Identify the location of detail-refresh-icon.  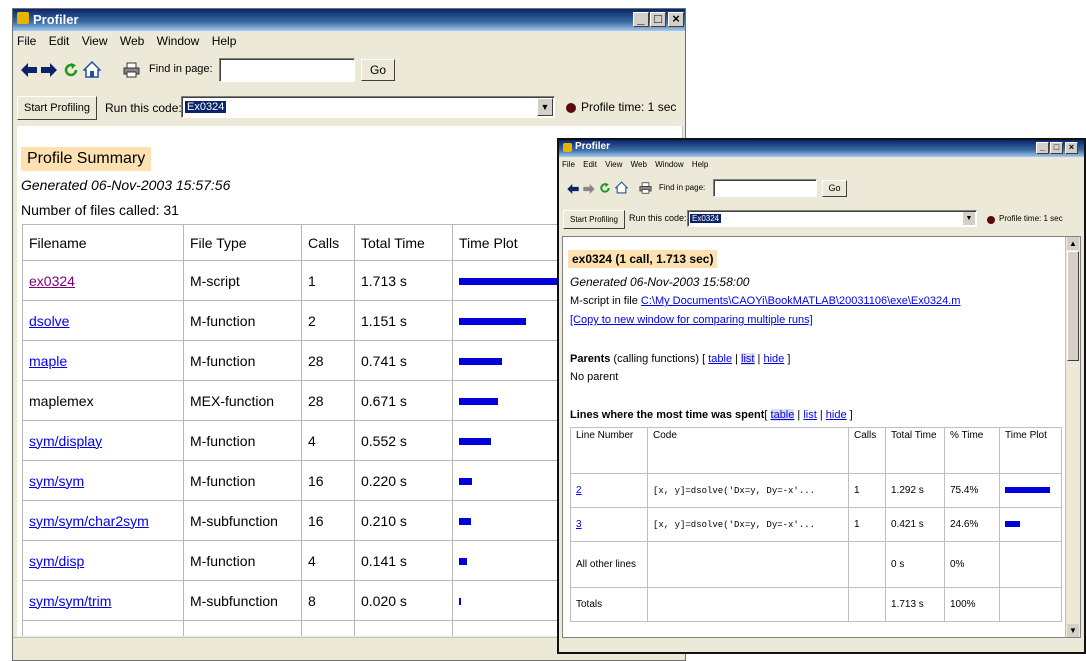
(605, 188).